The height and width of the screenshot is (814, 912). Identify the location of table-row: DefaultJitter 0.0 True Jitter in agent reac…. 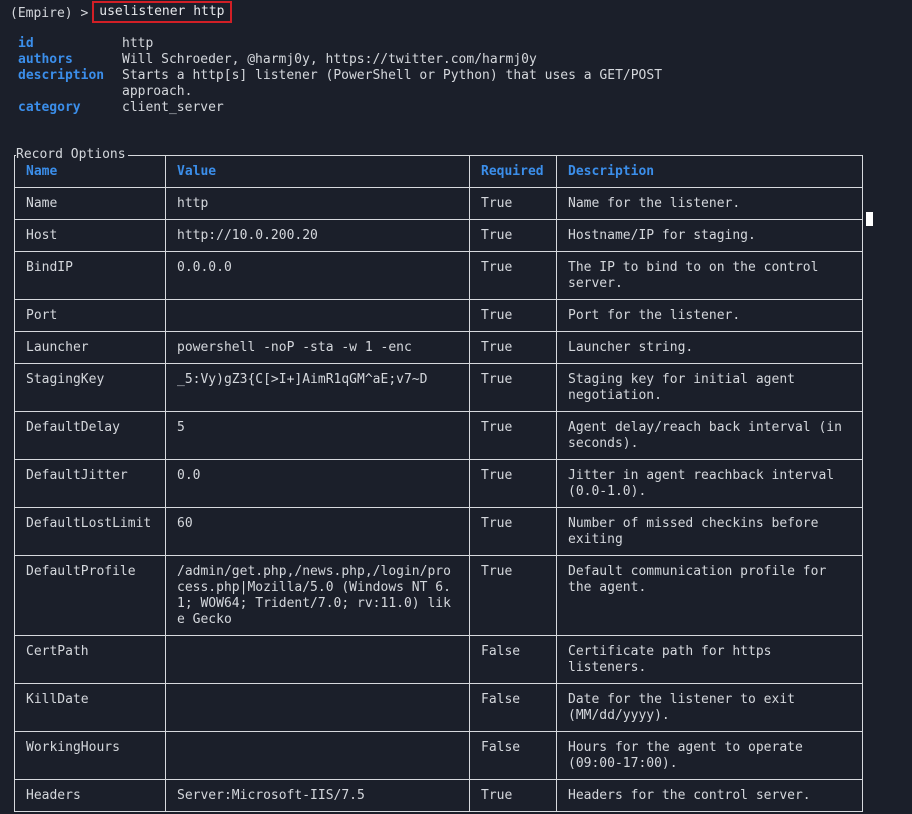
(438, 483).